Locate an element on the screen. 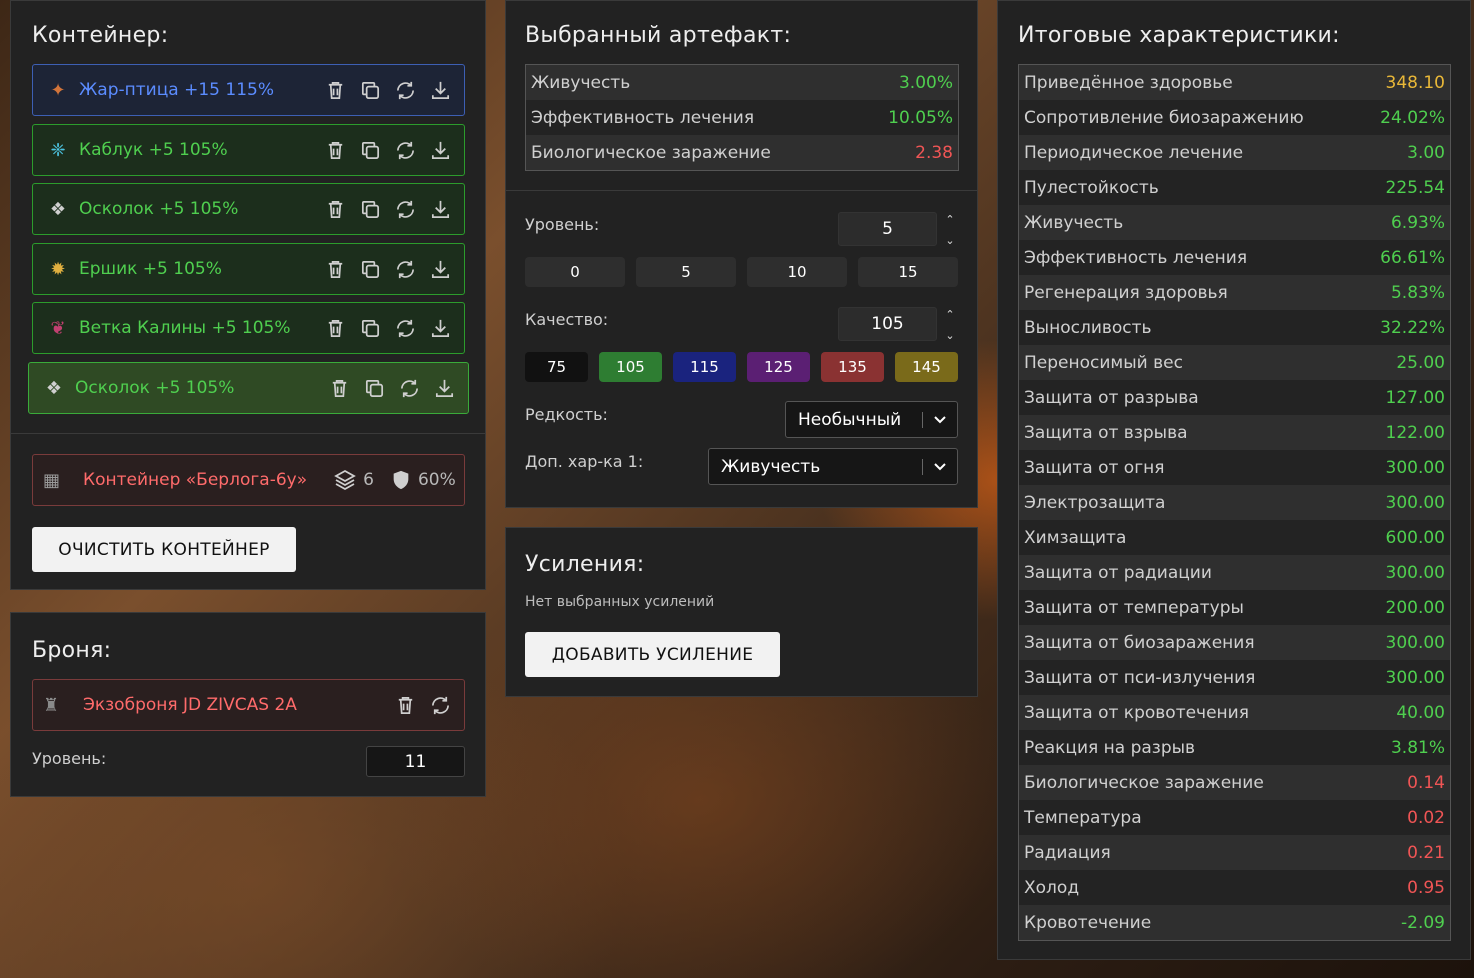 The width and height of the screenshot is (1474, 978). artifact-slot-3: ❖ Осколок +5 105% is located at coordinates (248, 209).